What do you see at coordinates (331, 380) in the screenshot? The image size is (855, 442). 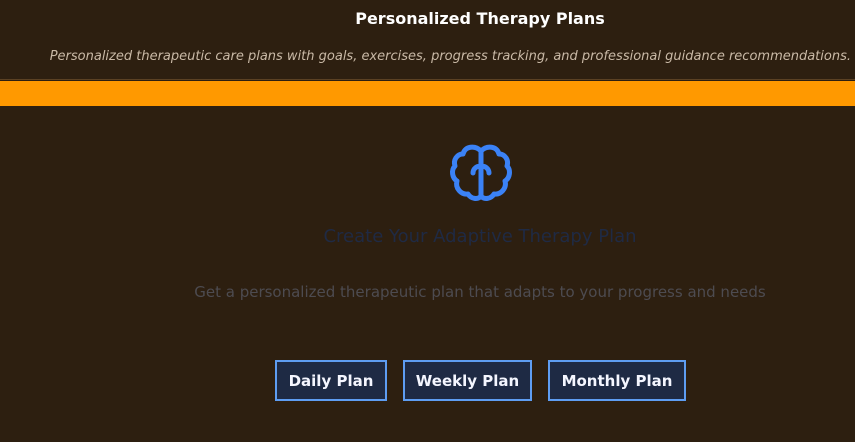 I see `daily-plan-button: Daily Plan` at bounding box center [331, 380].